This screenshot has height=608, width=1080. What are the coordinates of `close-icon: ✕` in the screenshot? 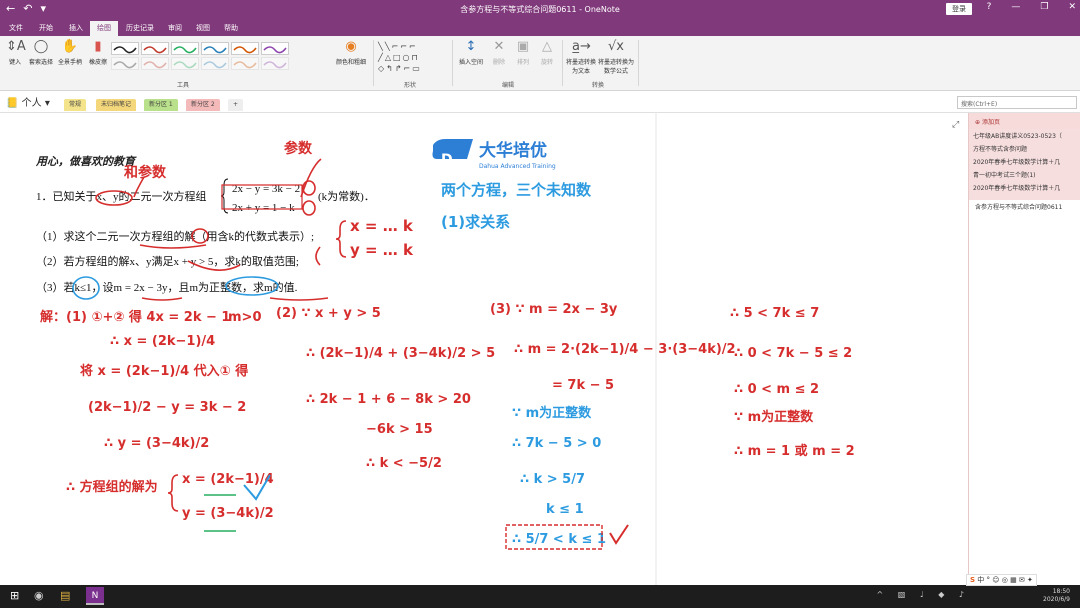 It's located at (1072, 7).